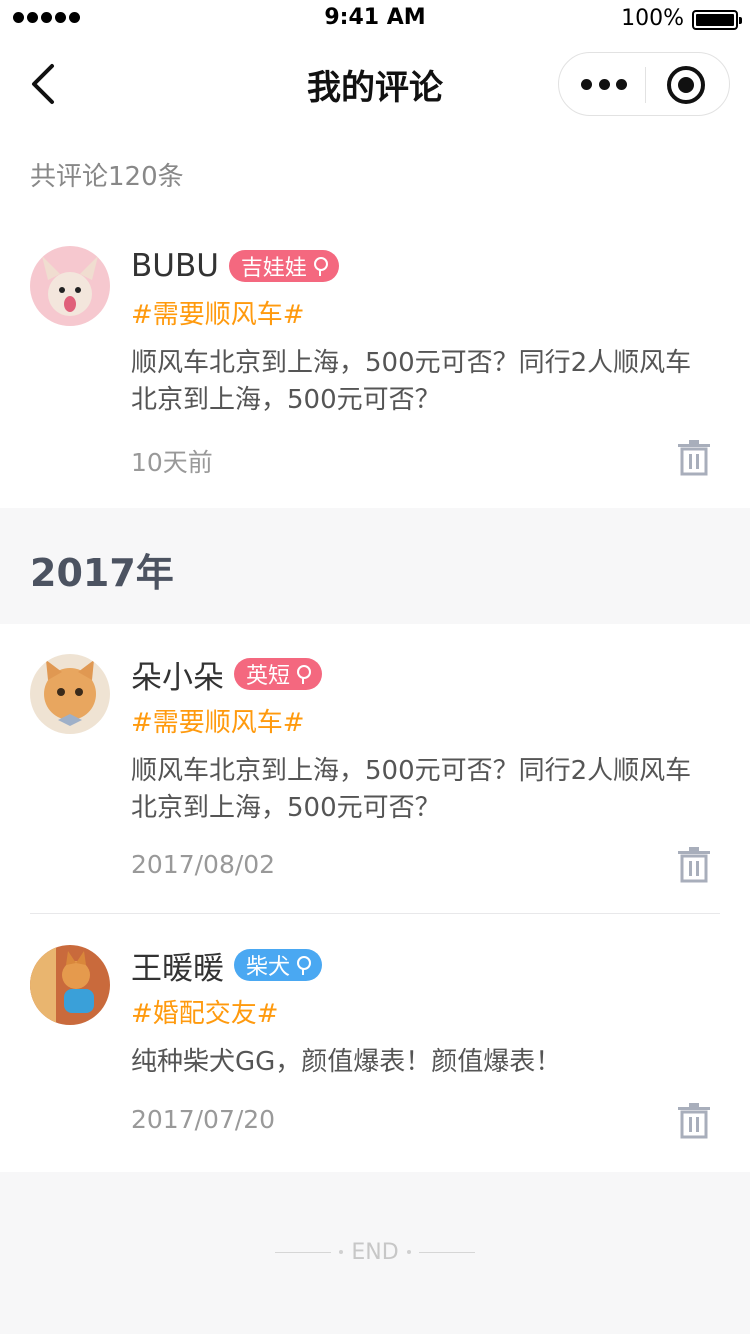 This screenshot has width=750, height=1334. I want to click on end-dot-left, so click(341, 1252).